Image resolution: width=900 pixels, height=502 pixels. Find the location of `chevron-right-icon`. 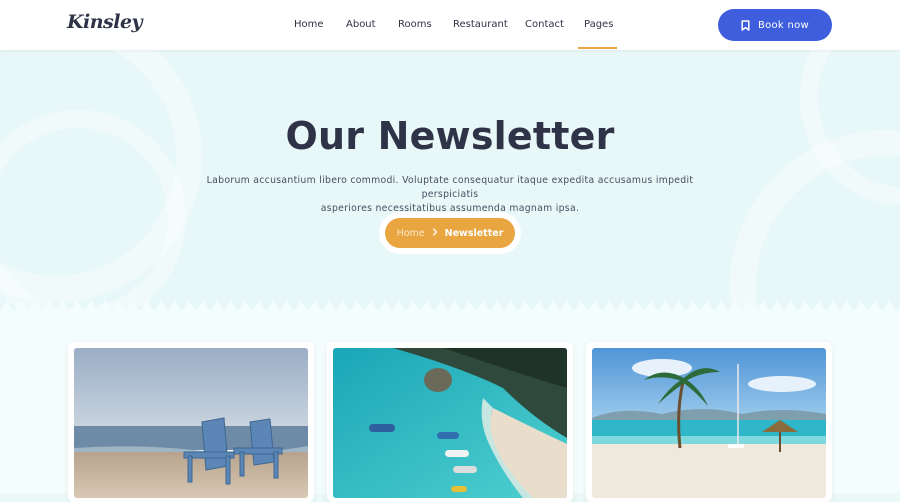

chevron-right-icon is located at coordinates (435, 233).